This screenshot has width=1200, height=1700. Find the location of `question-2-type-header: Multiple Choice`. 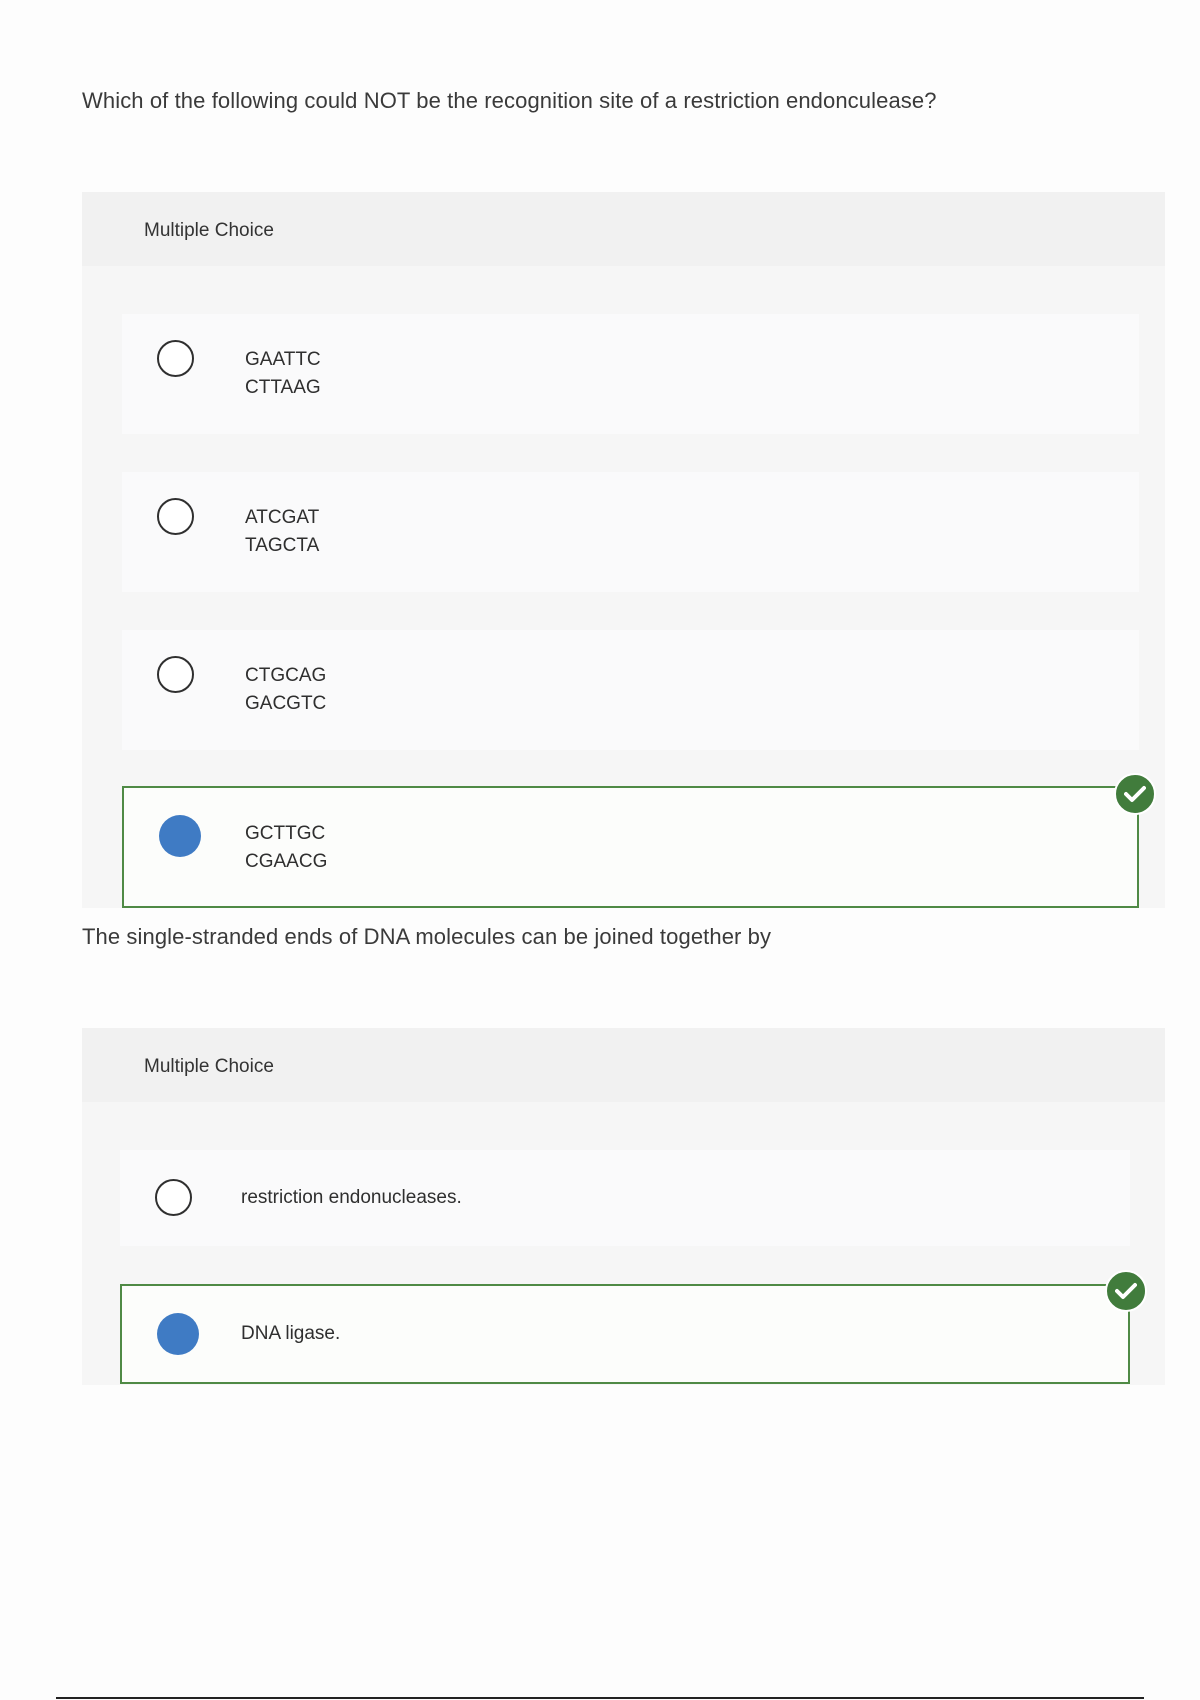

question-2-type-header: Multiple Choice is located at coordinates (623, 1065).